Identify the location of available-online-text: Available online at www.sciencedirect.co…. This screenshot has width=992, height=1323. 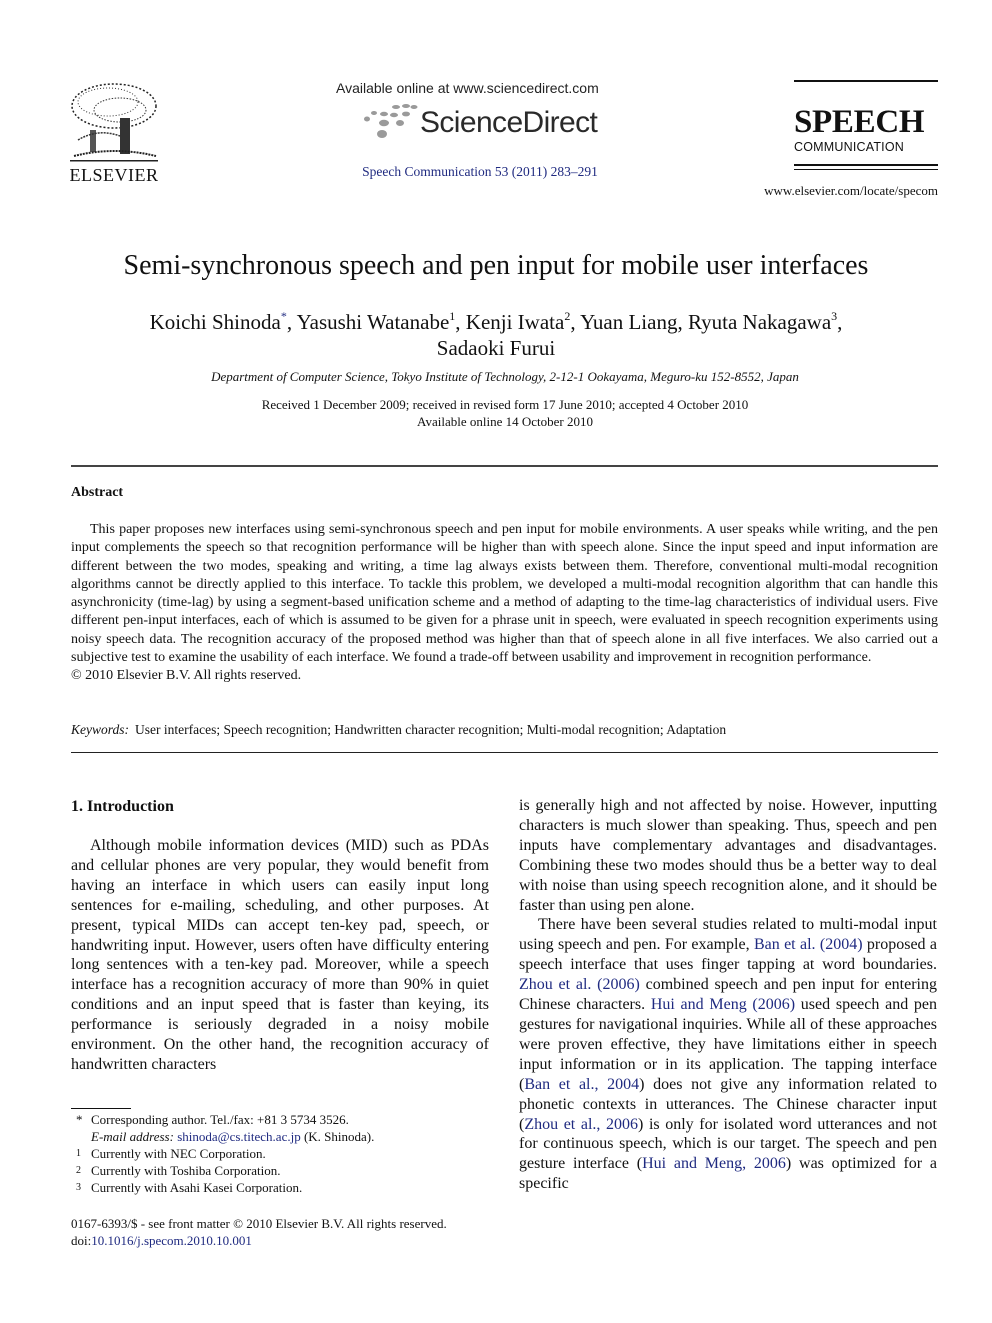
(467, 88).